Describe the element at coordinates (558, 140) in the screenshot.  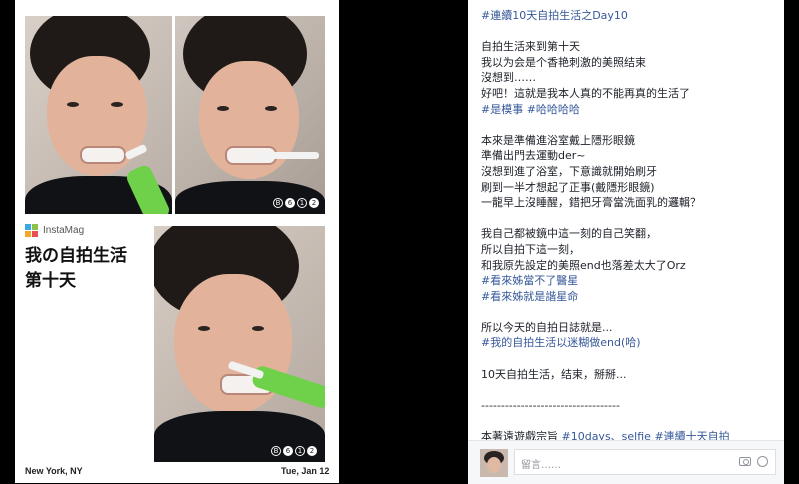
I see `post-line: 本來是準備進浴室戴上隱形眼鏡` at that location.